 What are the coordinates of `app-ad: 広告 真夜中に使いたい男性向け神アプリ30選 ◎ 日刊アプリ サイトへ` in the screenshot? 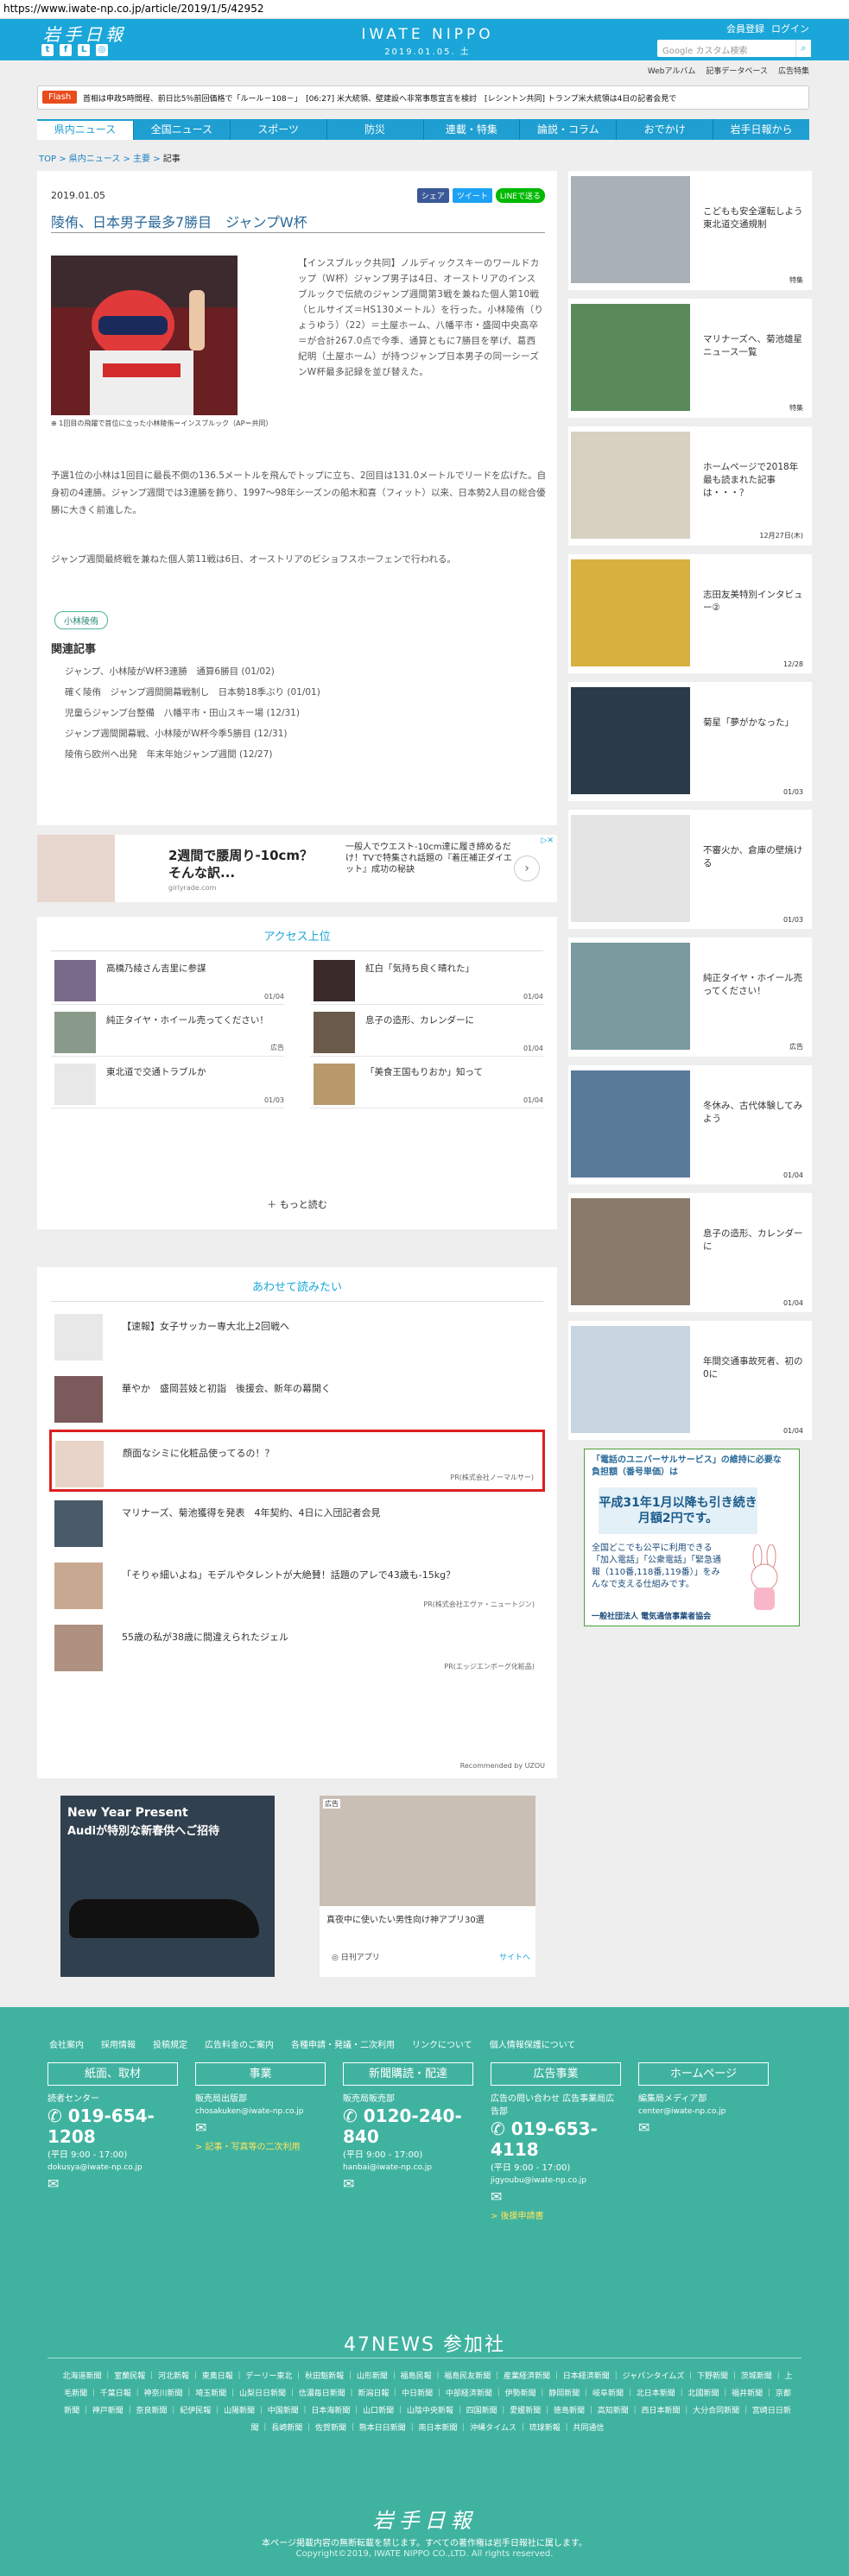 It's located at (427, 1886).